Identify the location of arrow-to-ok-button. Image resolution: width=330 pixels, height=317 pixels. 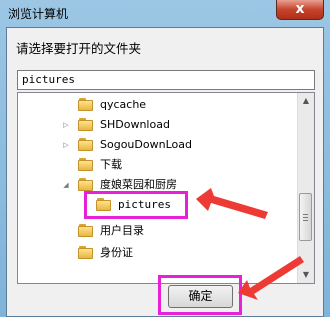
(271, 278).